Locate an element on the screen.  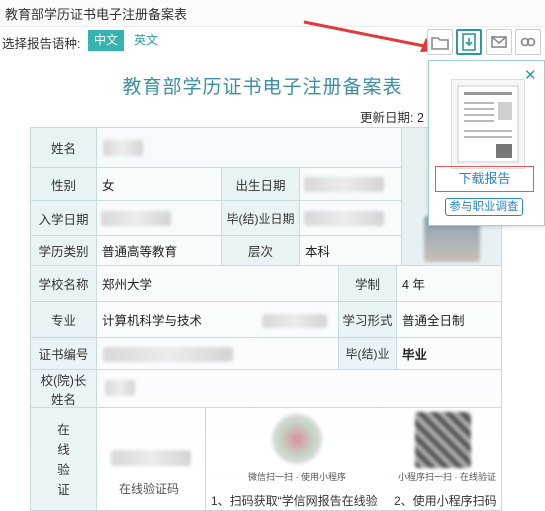
link-icon is located at coordinates (528, 42).